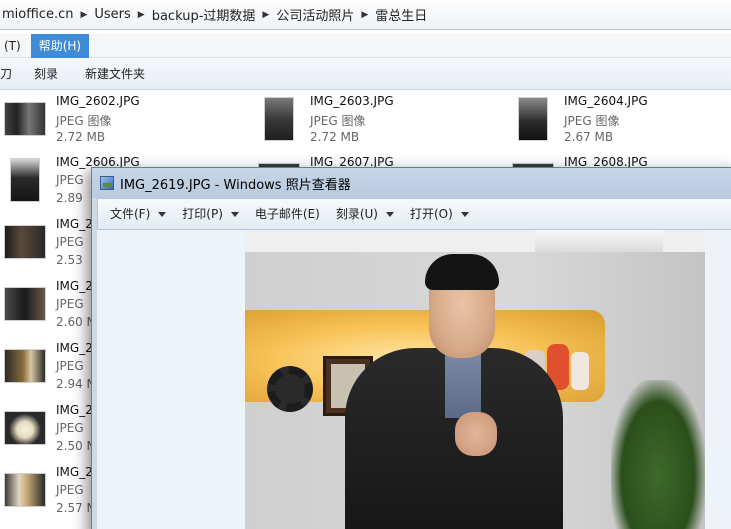 The width and height of the screenshot is (731, 529). I want to click on menu-email-label: 电子邮件(E), so click(287, 214).